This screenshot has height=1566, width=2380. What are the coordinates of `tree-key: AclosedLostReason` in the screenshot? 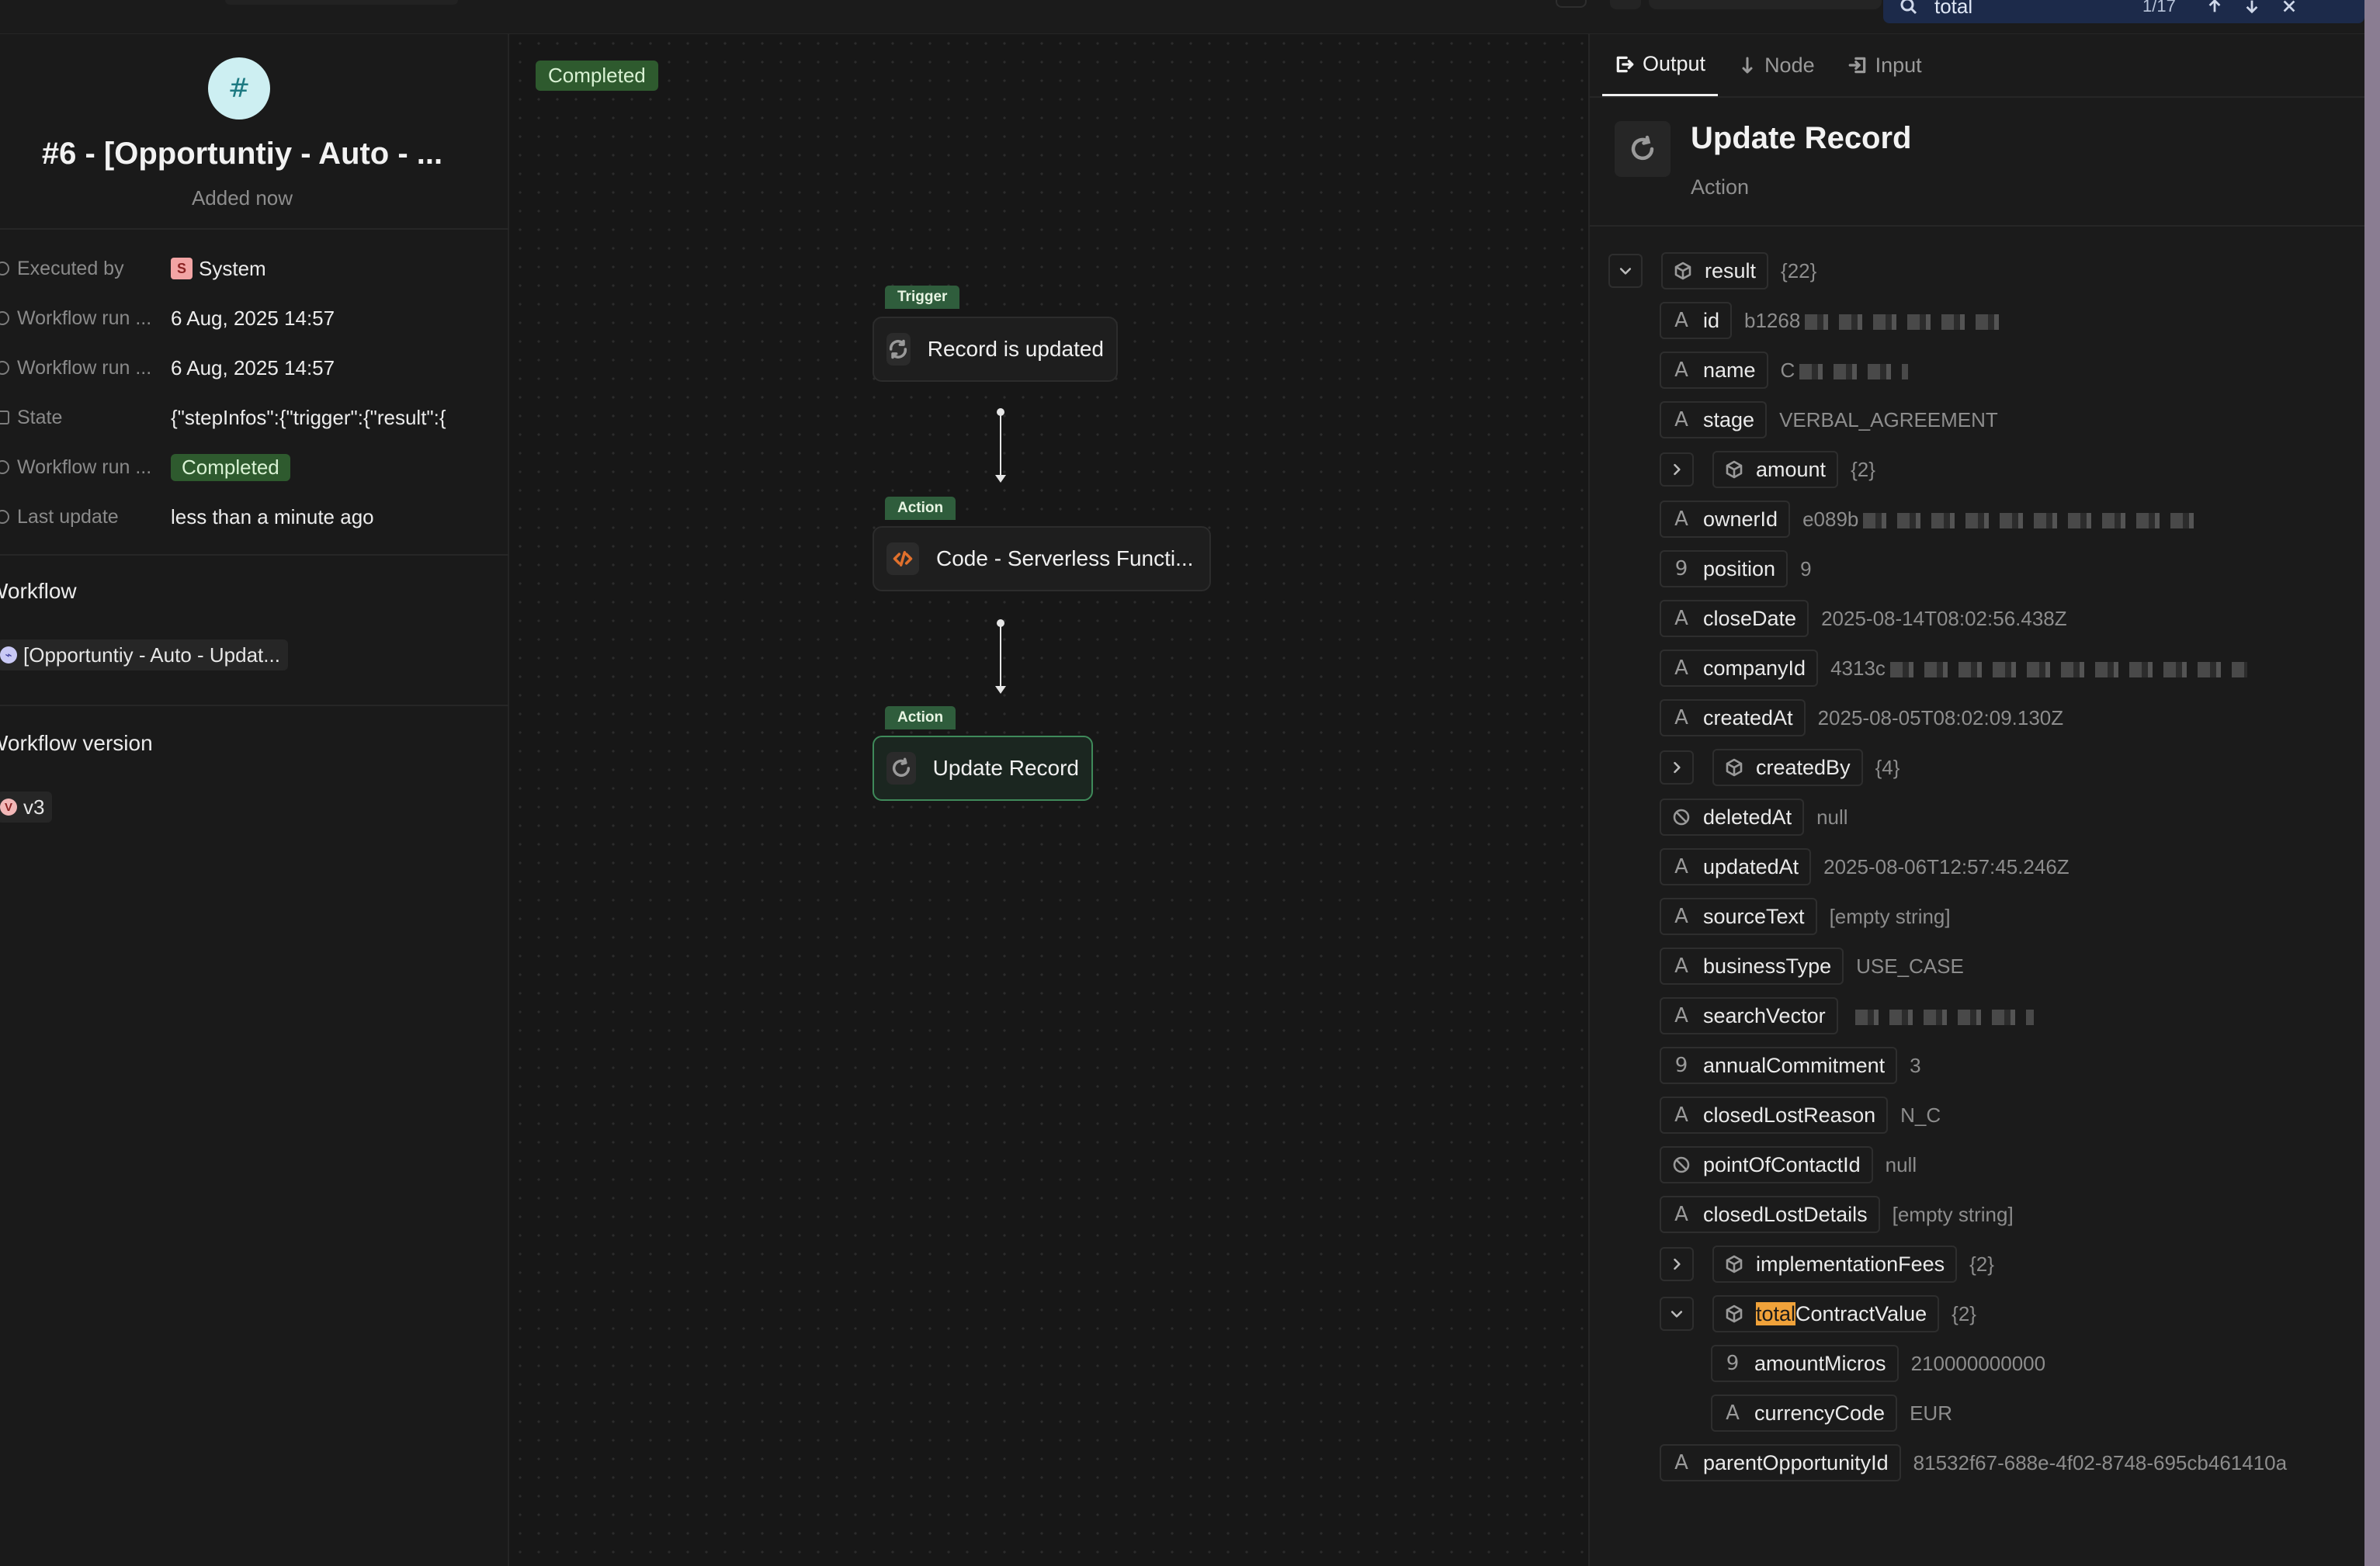 It's located at (1774, 1115).